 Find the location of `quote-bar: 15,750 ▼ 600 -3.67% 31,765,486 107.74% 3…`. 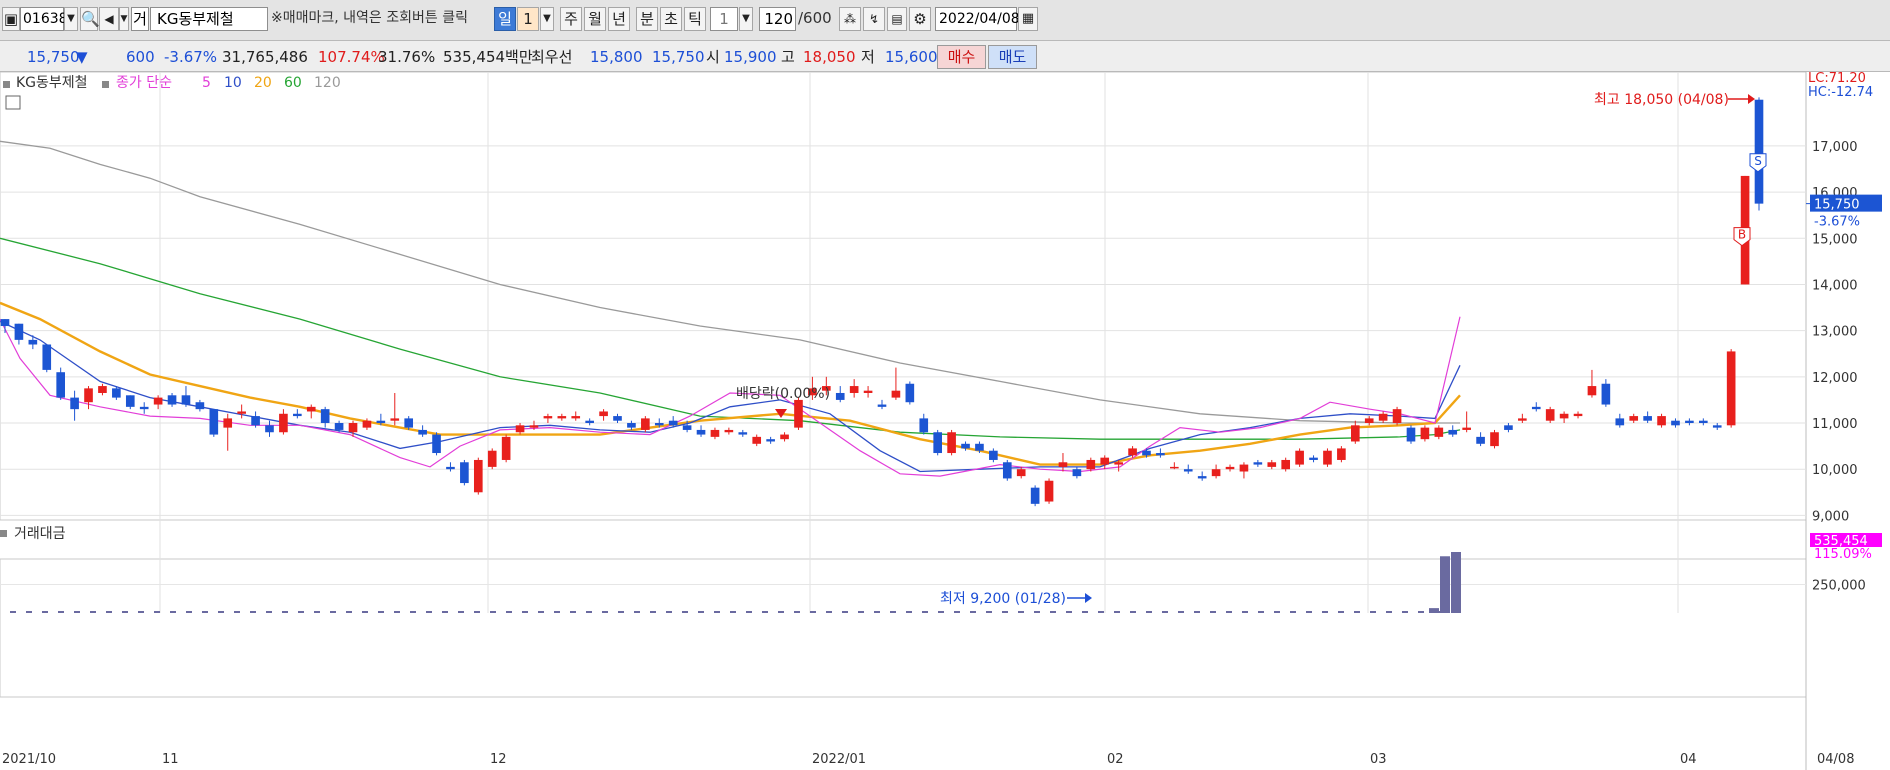

quote-bar: 15,750 ▼ 600 -3.67% 31,765,486 107.74% 3… is located at coordinates (945, 56).